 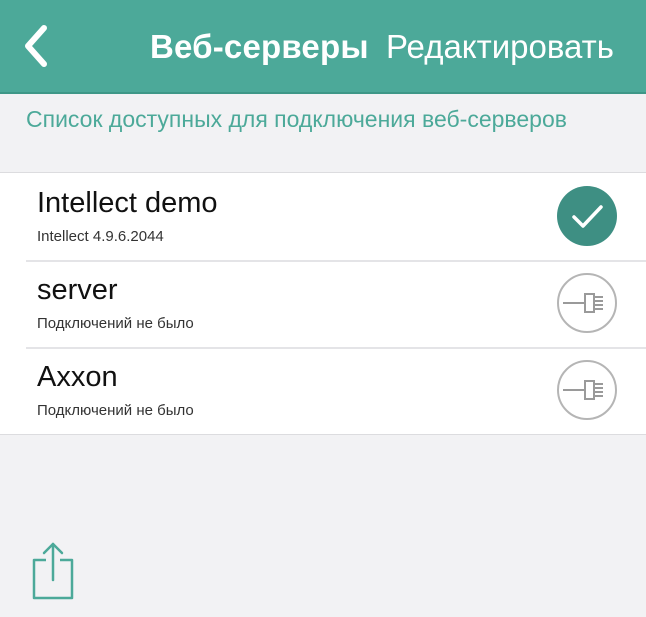 I want to click on share-button, so click(x=53, y=571).